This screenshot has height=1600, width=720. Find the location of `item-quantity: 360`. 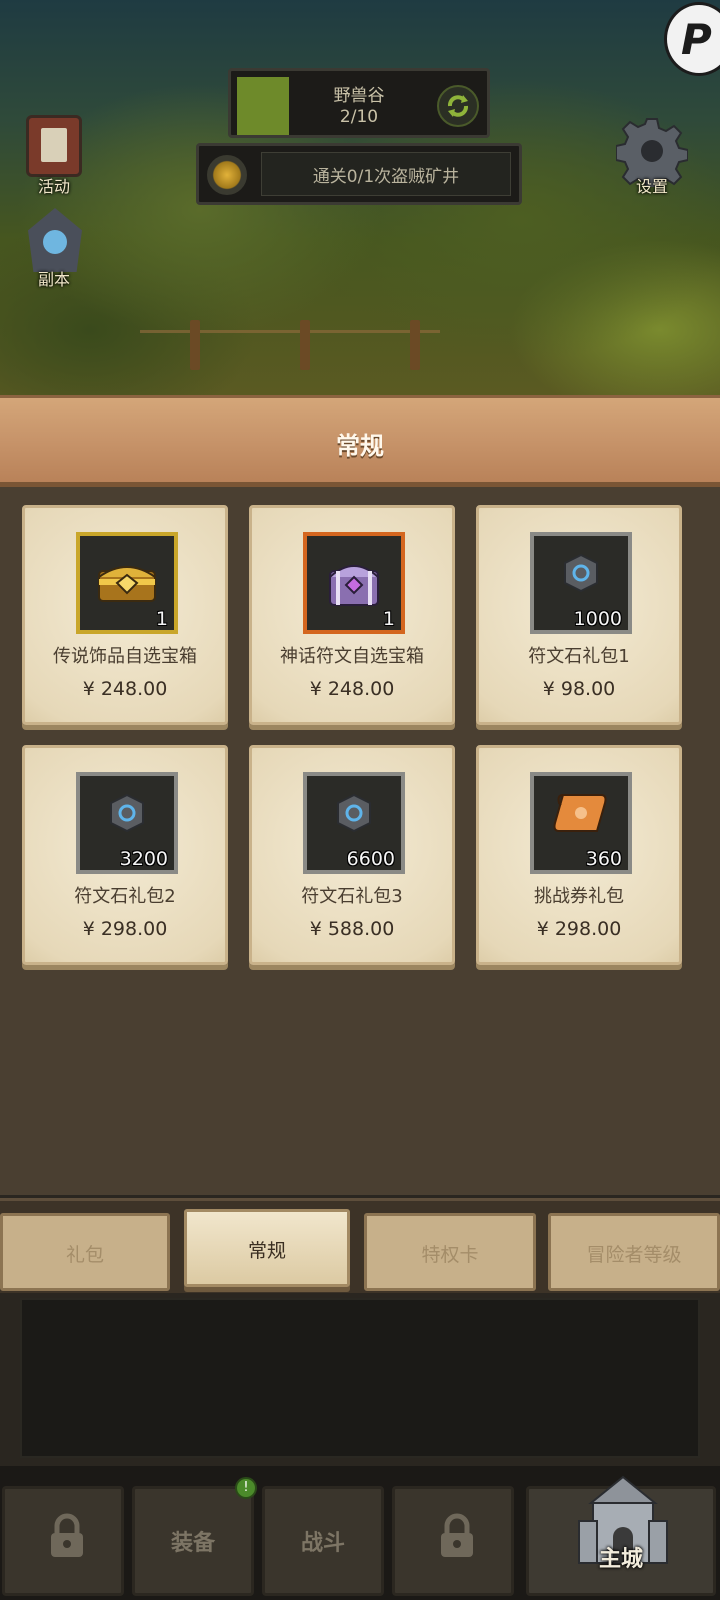

item-quantity: 360 is located at coordinates (603, 859).